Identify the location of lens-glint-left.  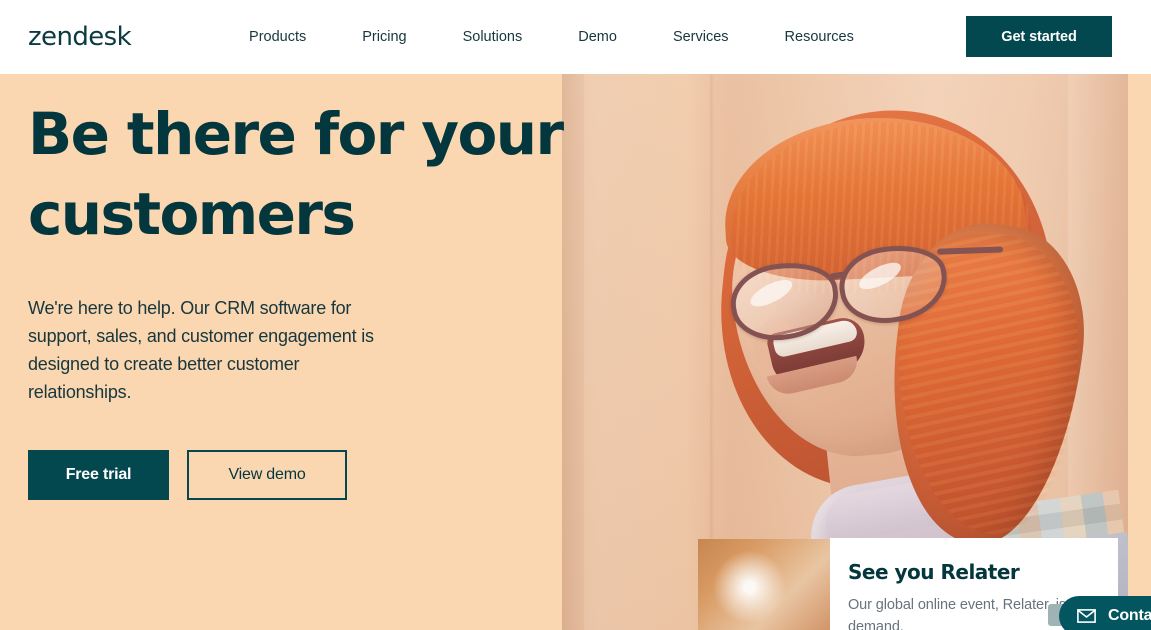
(771, 293).